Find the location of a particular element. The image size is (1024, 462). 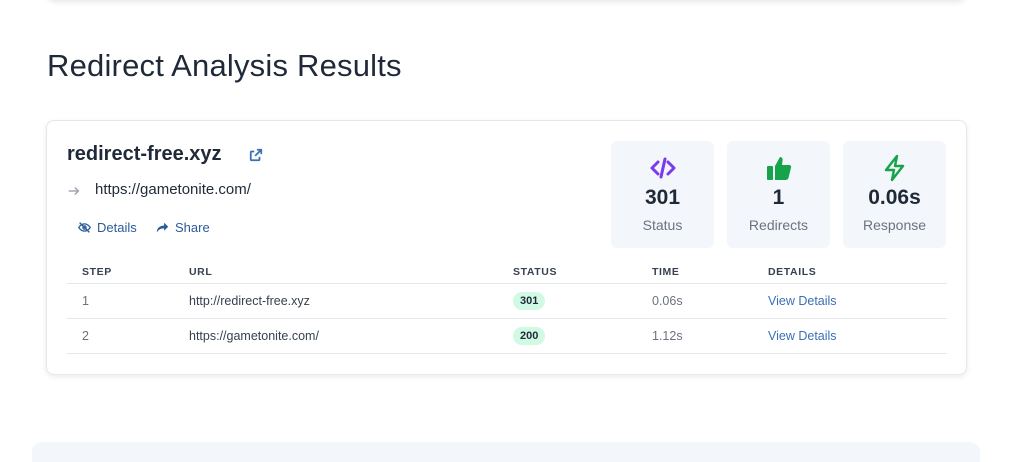

code-icon is located at coordinates (662, 168).